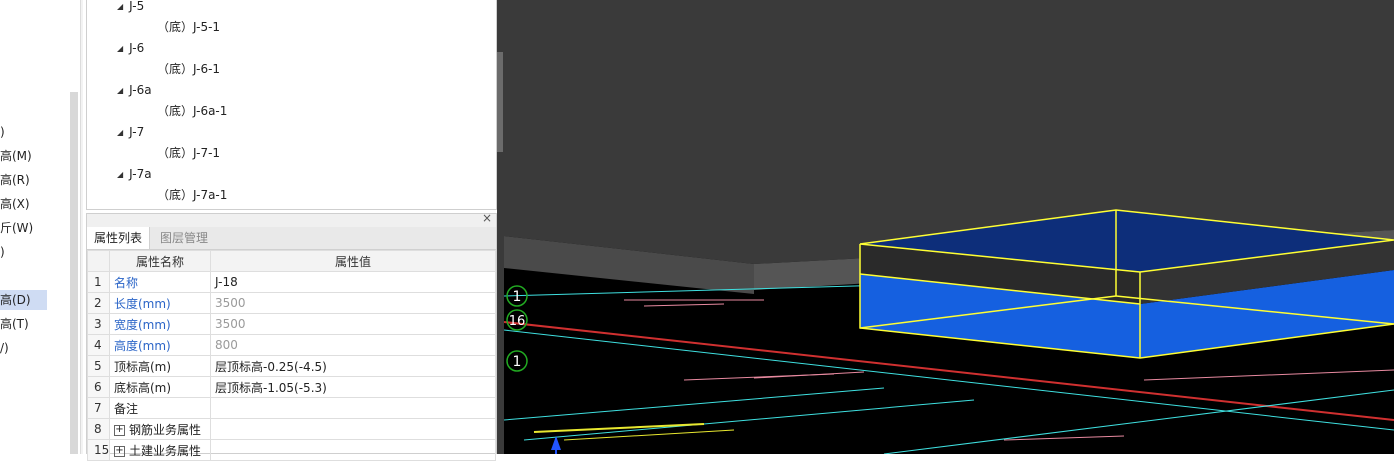 The width and height of the screenshot is (1394, 461). Describe the element at coordinates (291, 219) in the screenshot. I see `properties-panel-titlebar: ×` at that location.